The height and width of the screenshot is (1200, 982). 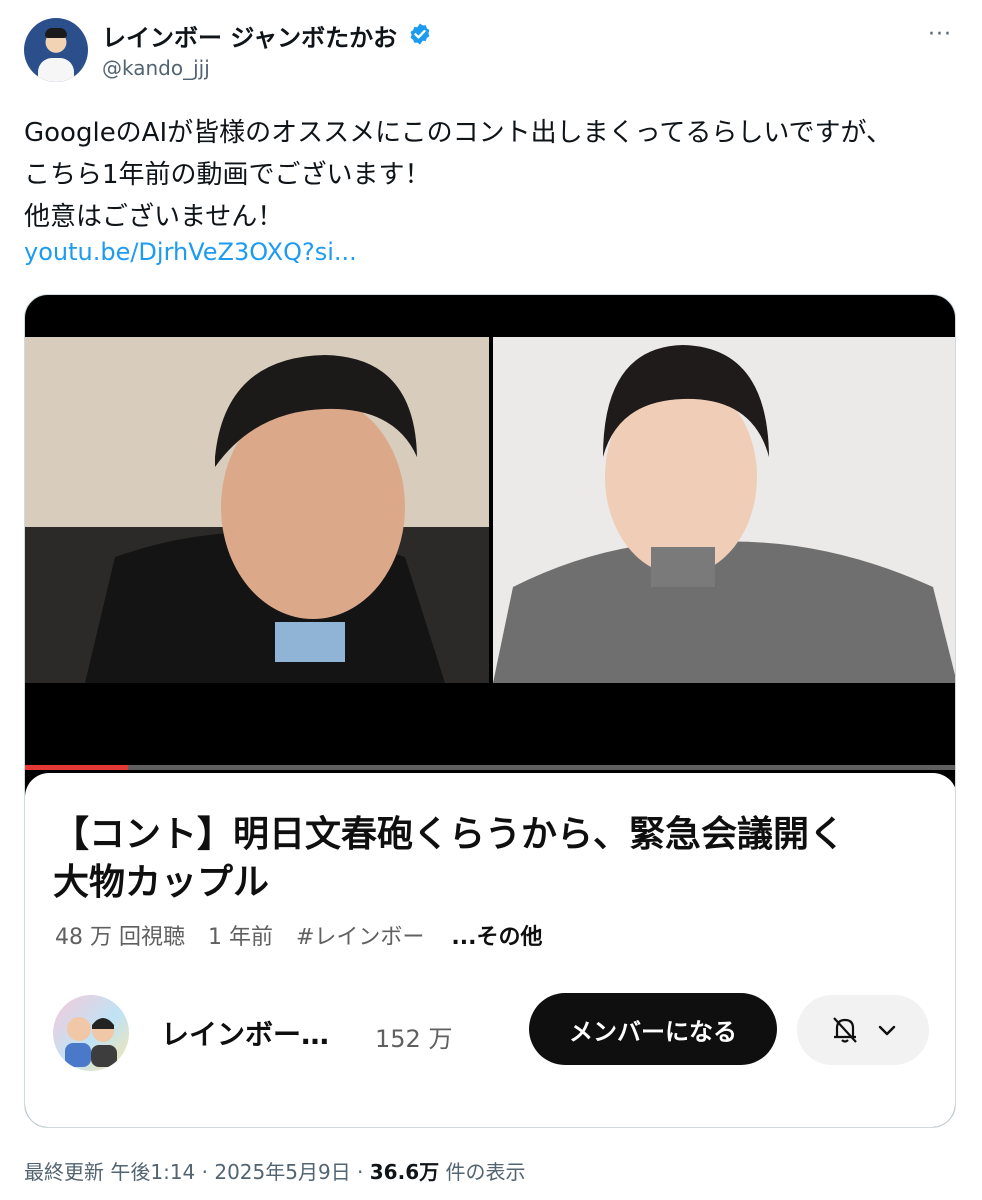 I want to click on video-meta: 48 万 回視聴 1 年前 #レインボー ...その他, so click(x=307, y=935).